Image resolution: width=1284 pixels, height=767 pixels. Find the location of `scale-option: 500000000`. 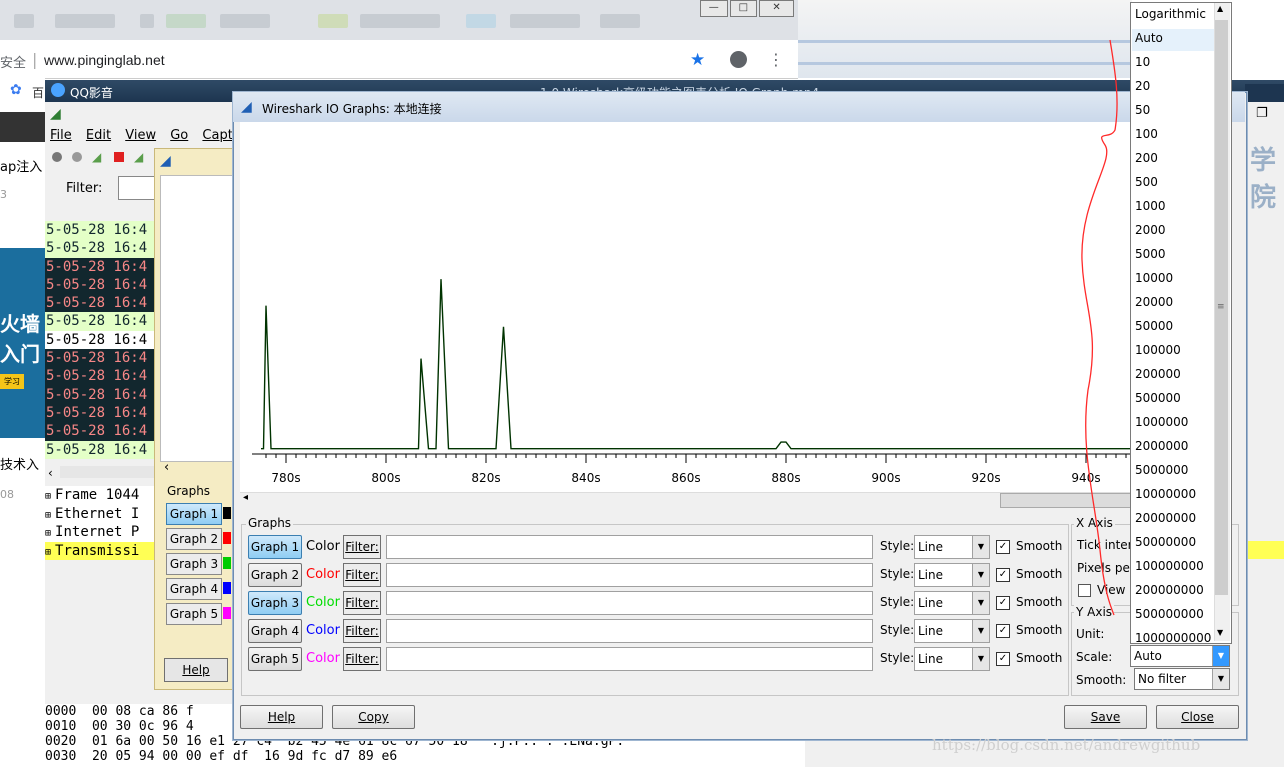

scale-option: 500000000 is located at coordinates (1169, 614).